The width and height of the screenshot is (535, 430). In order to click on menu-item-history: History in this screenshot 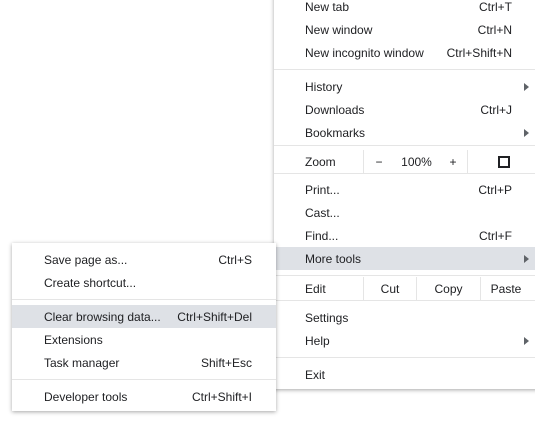, I will do `click(404, 86)`.